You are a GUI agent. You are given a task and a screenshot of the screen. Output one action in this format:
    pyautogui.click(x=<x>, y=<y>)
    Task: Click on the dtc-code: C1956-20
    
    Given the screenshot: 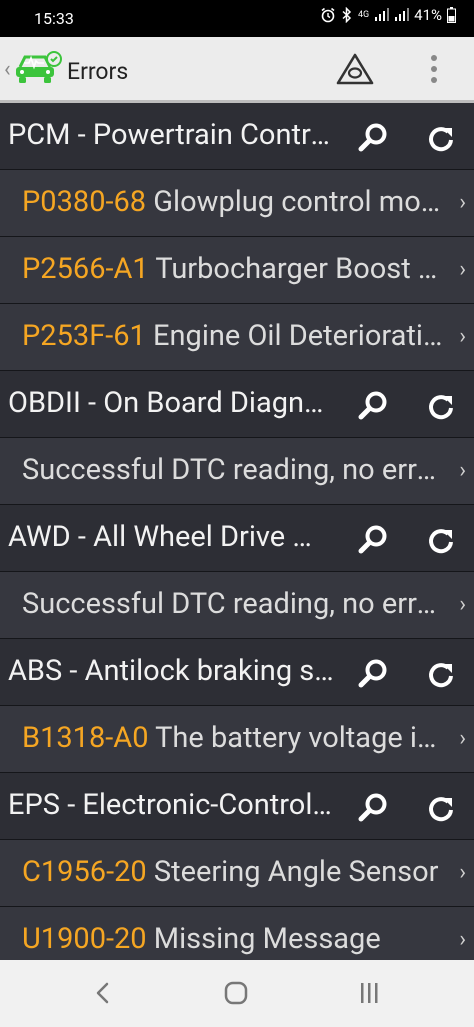 What is the action you would take?
    pyautogui.click(x=84, y=872)
    